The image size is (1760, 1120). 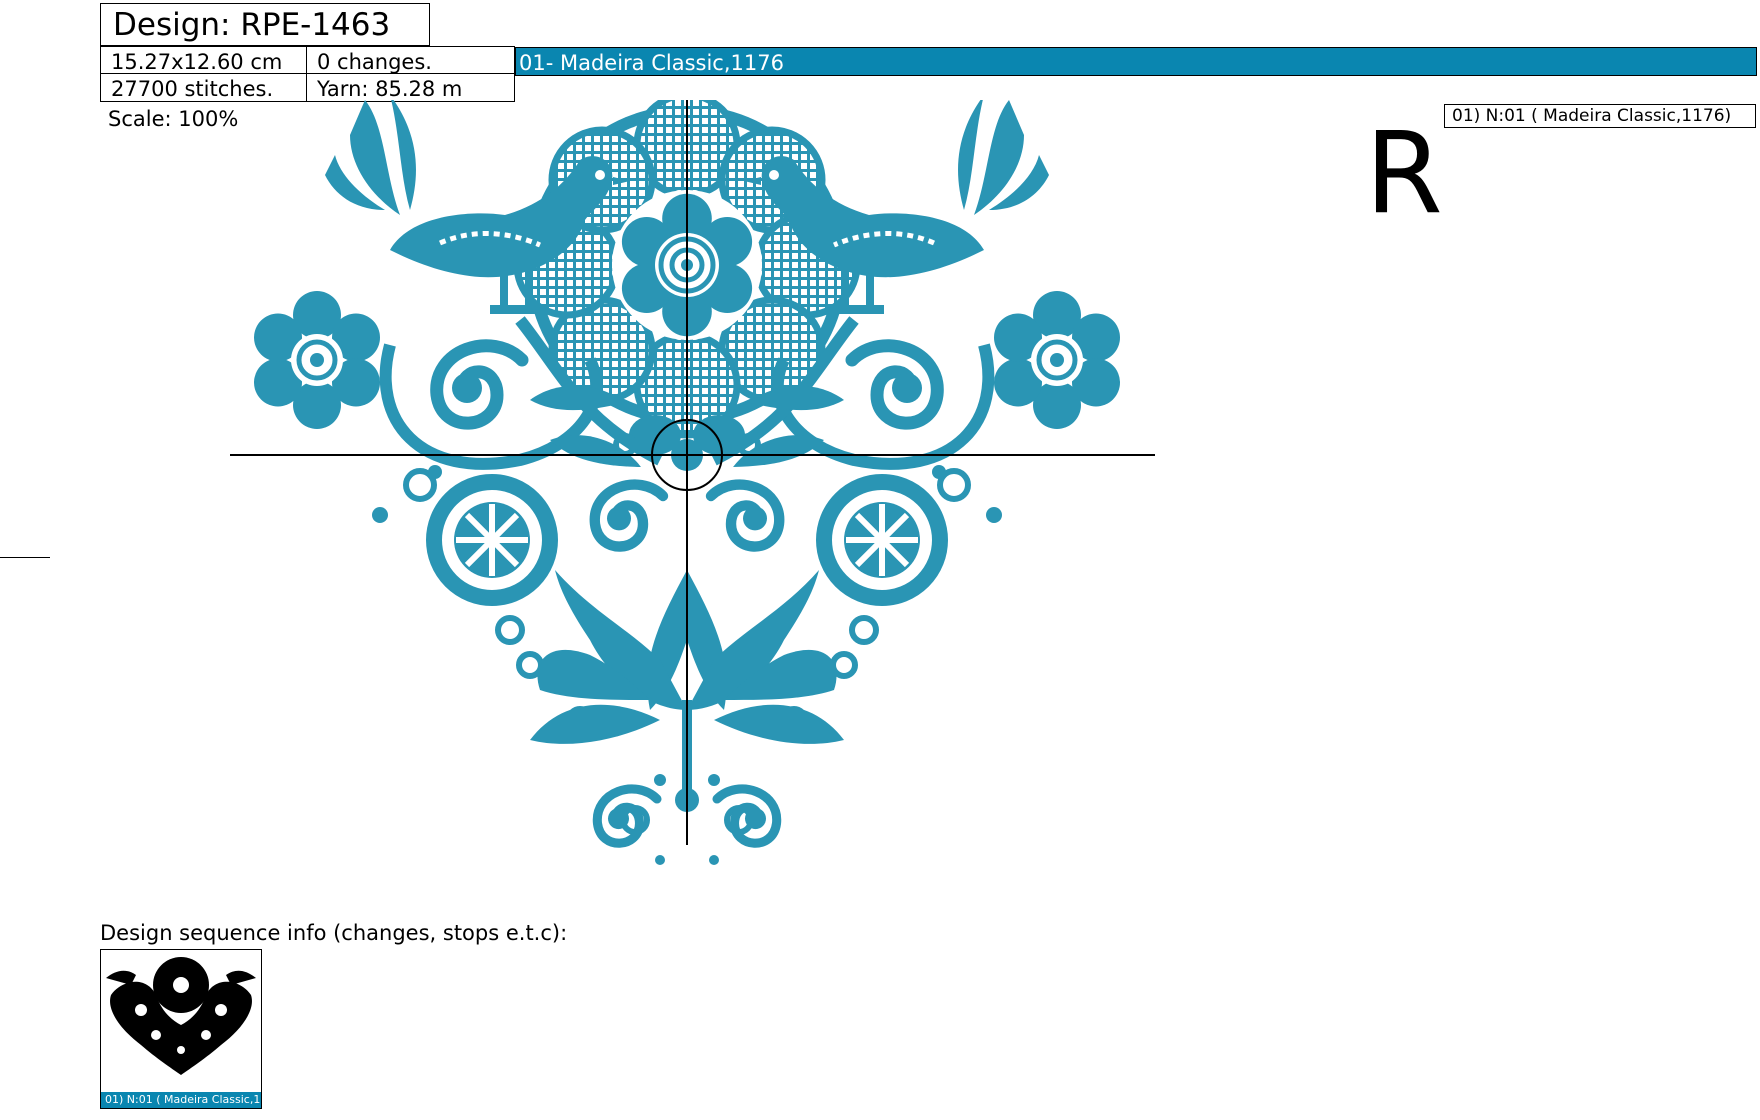 I want to click on scale-label: Scale: 100%, so click(x=173, y=119).